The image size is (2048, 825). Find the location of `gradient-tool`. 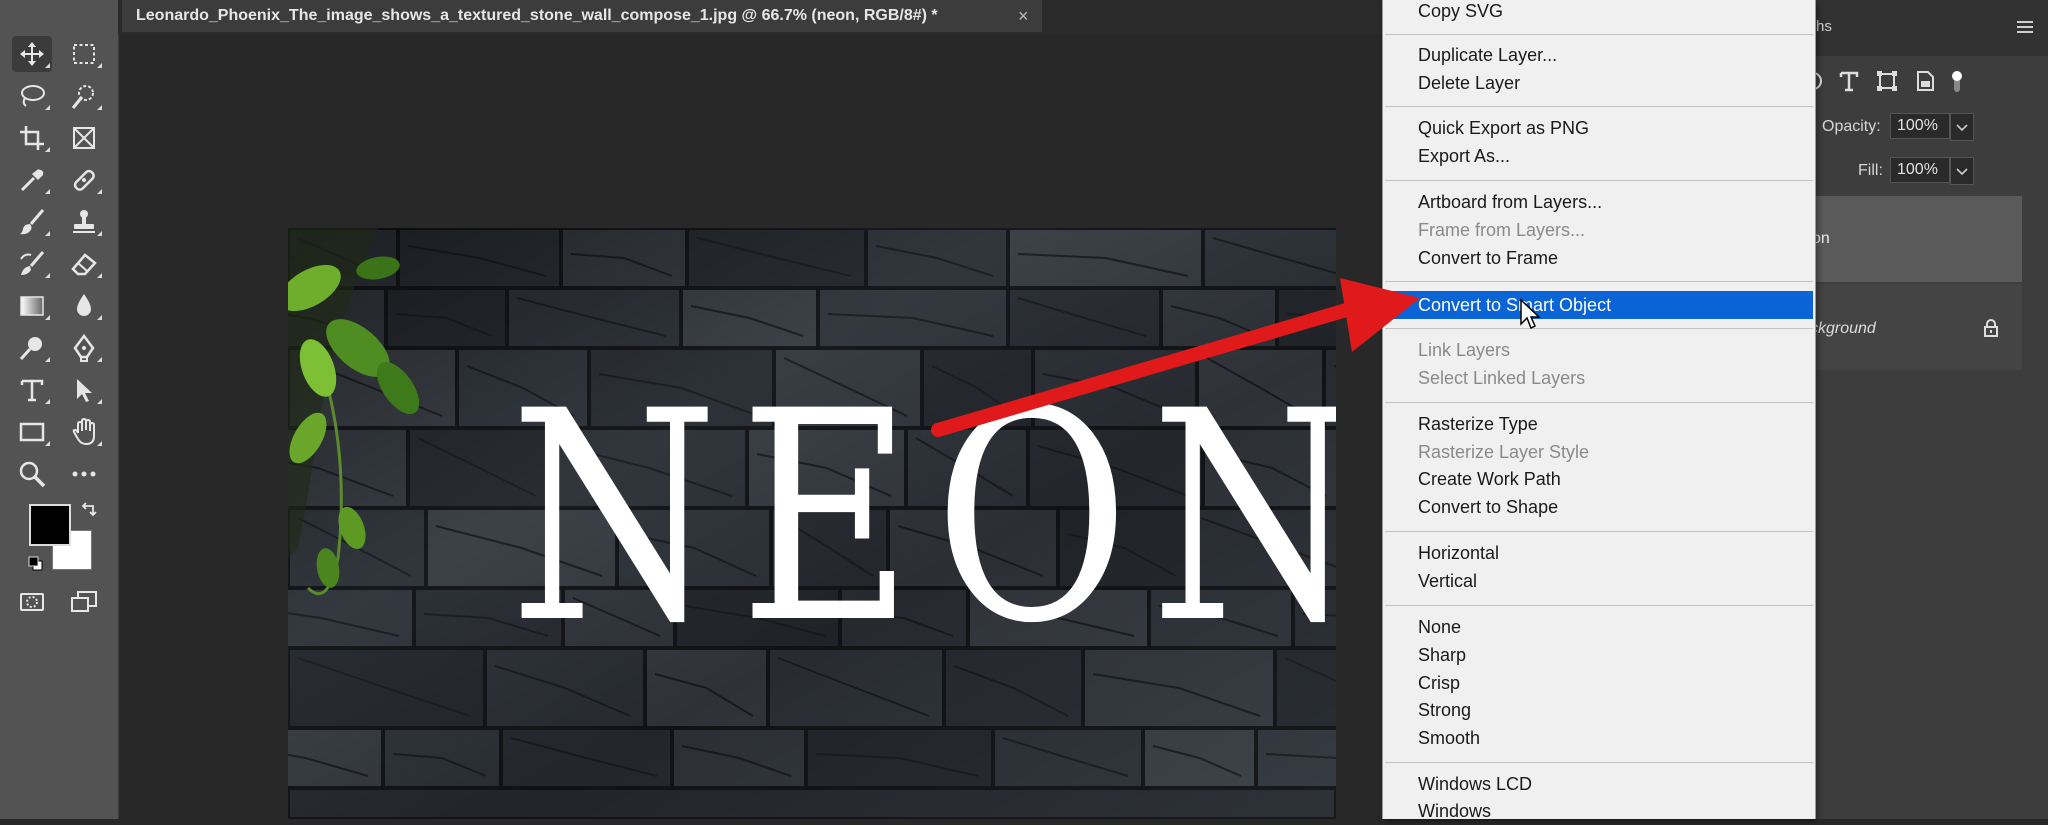

gradient-tool is located at coordinates (32, 306).